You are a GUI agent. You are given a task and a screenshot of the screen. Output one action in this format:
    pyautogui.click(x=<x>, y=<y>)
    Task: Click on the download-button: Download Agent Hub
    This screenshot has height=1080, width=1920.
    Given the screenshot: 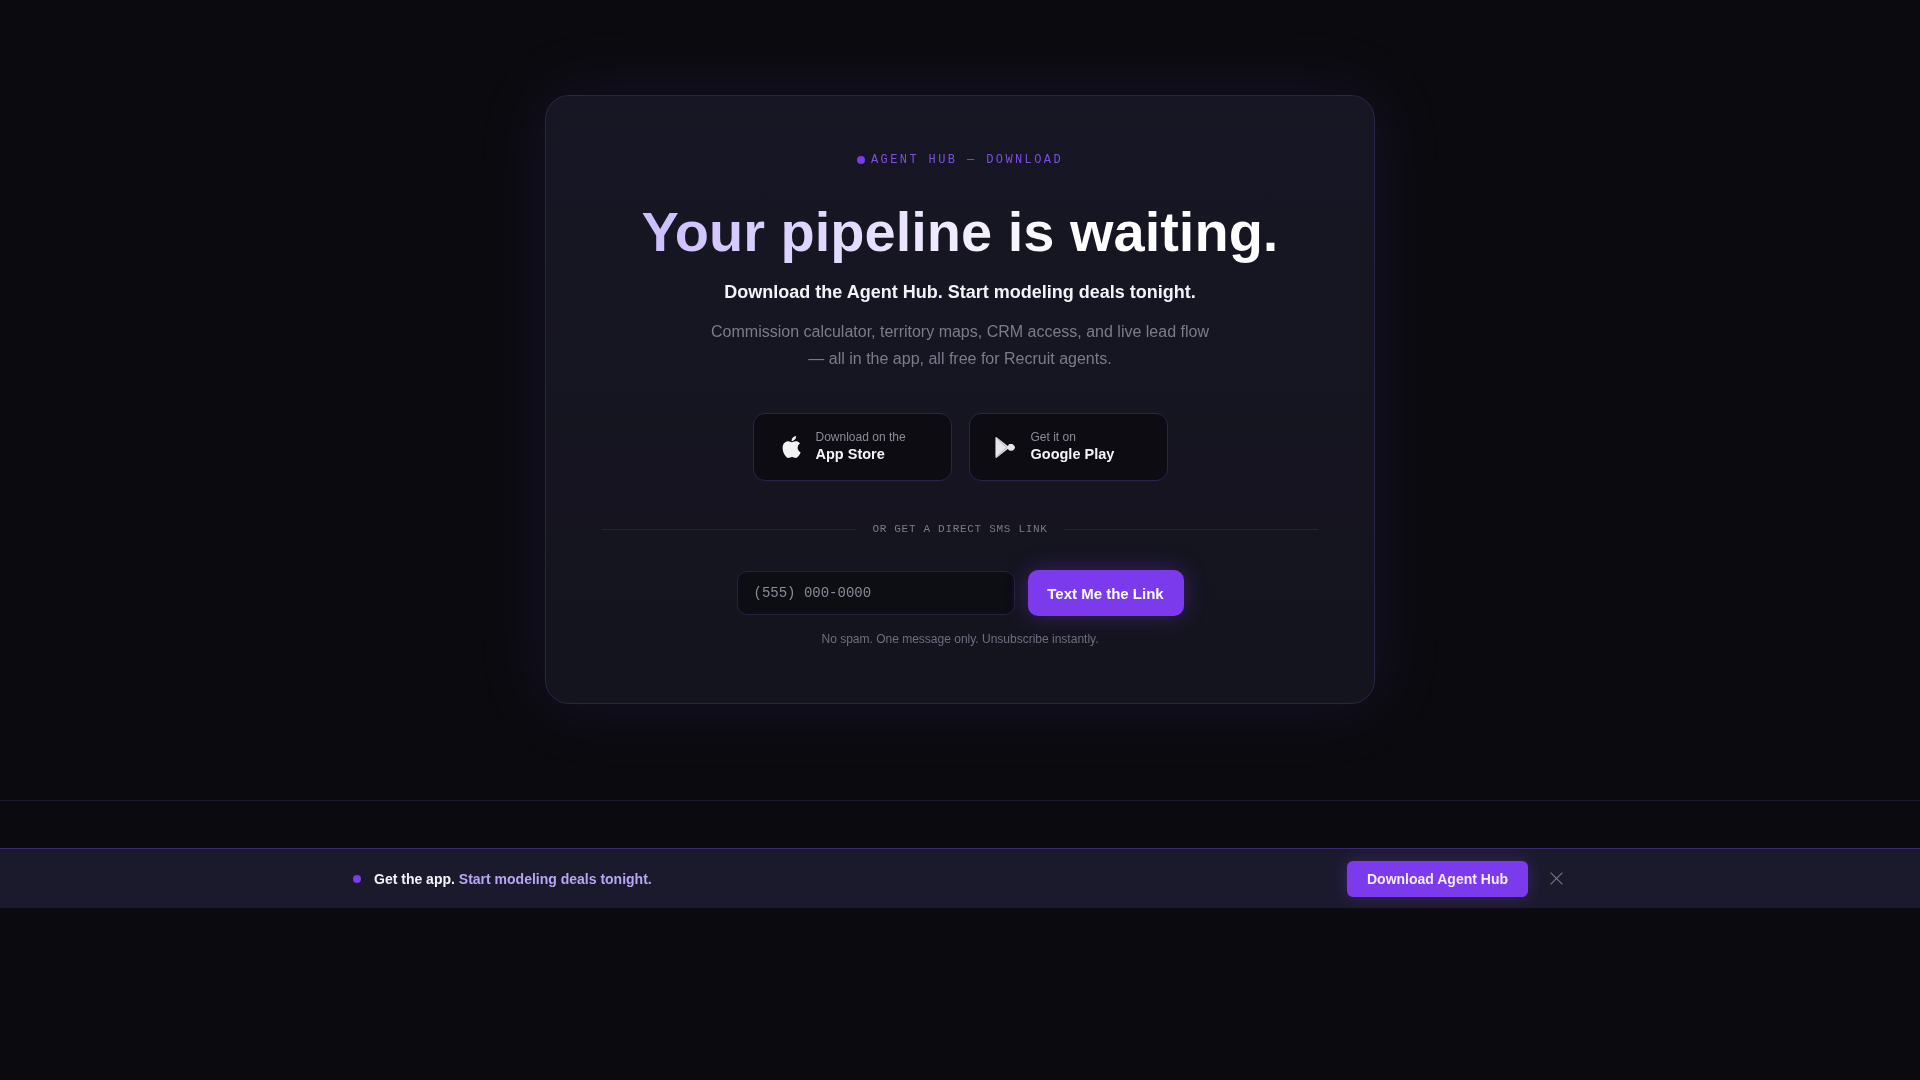 What is the action you would take?
    pyautogui.click(x=1437, y=878)
    